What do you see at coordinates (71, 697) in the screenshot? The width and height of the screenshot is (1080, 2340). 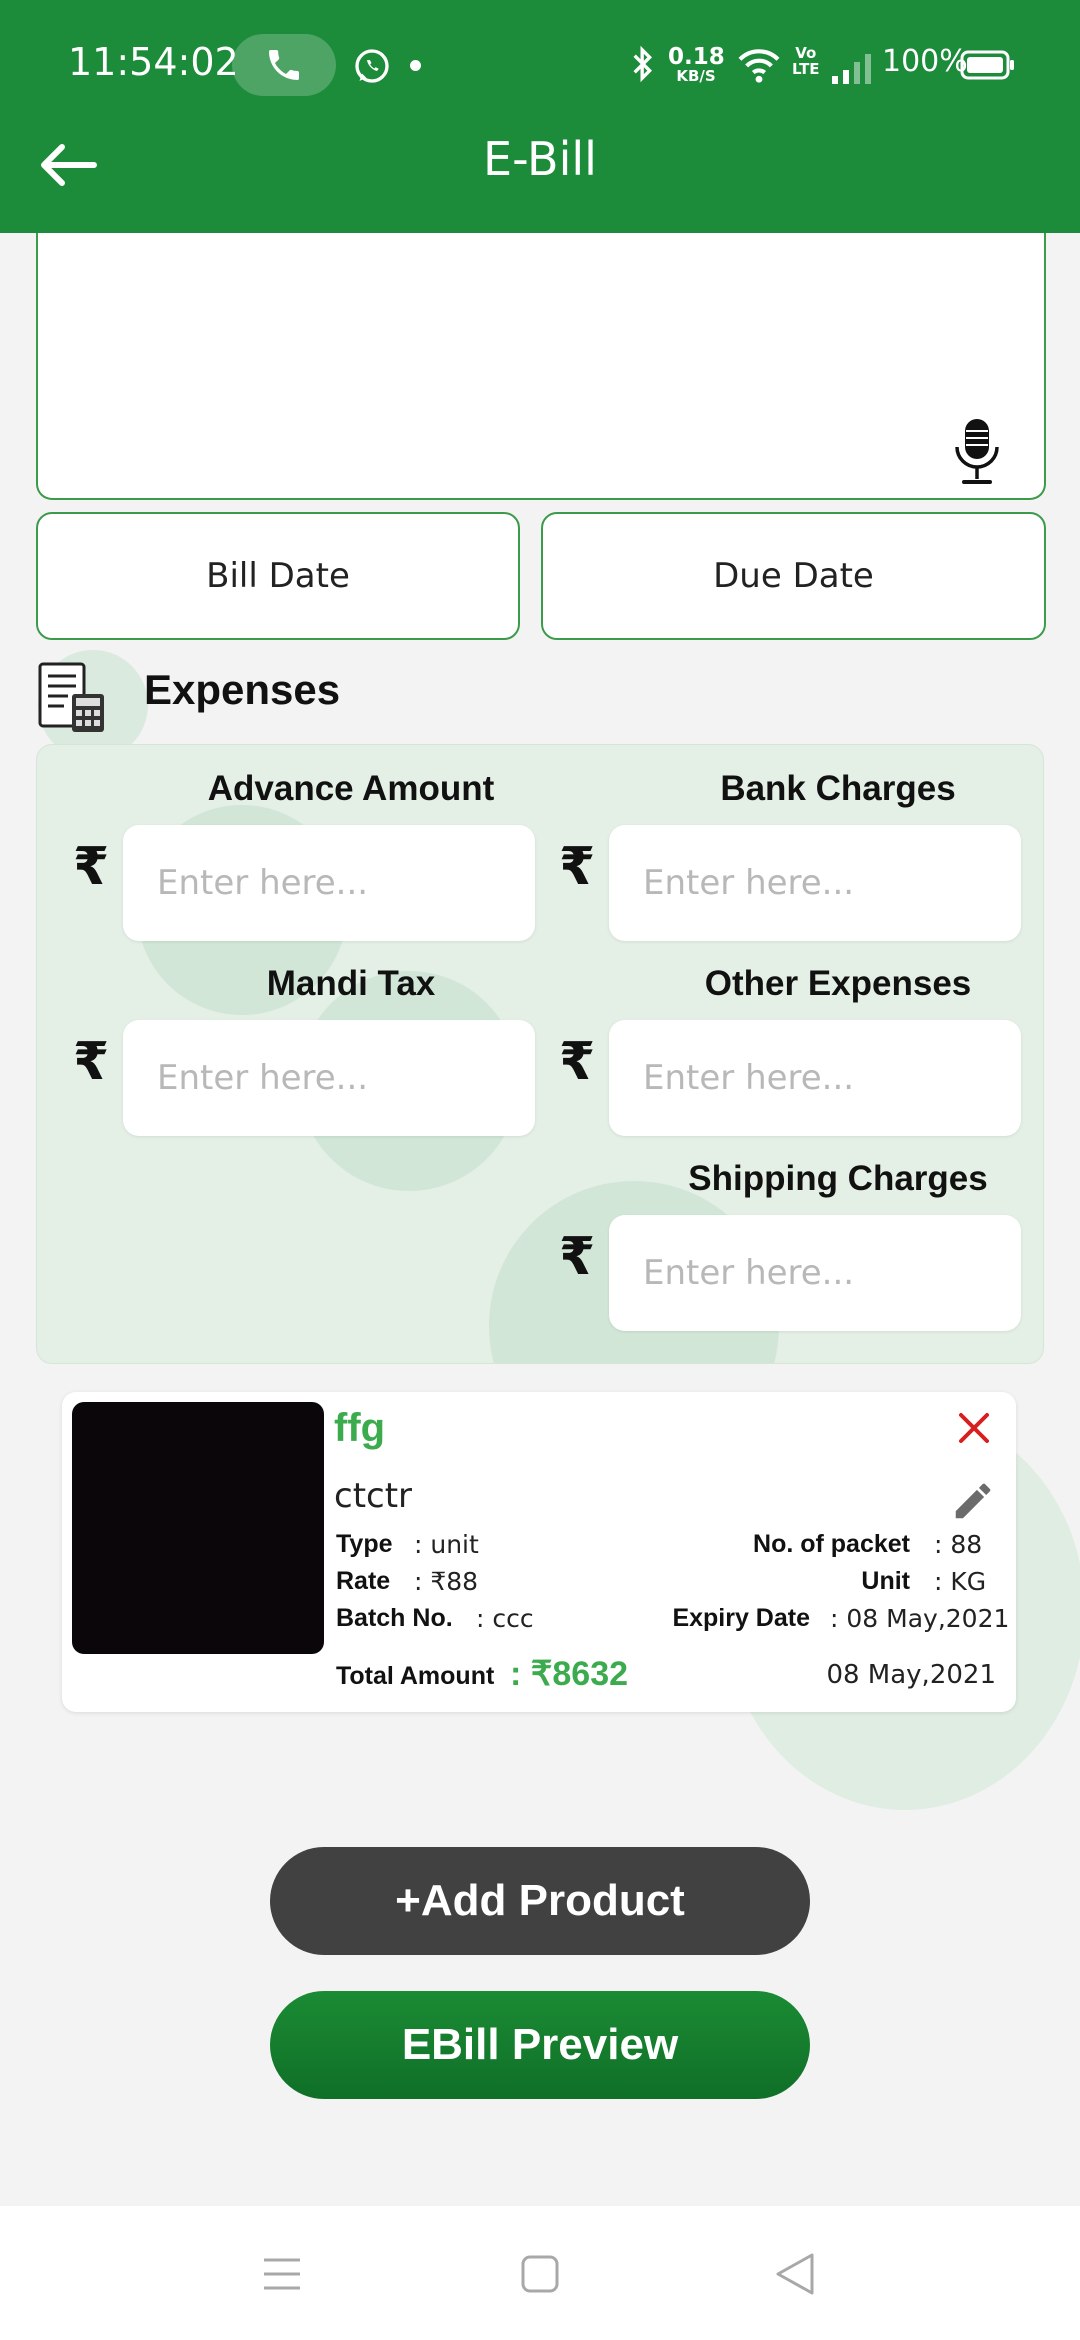 I see `calculator-document-icon` at bounding box center [71, 697].